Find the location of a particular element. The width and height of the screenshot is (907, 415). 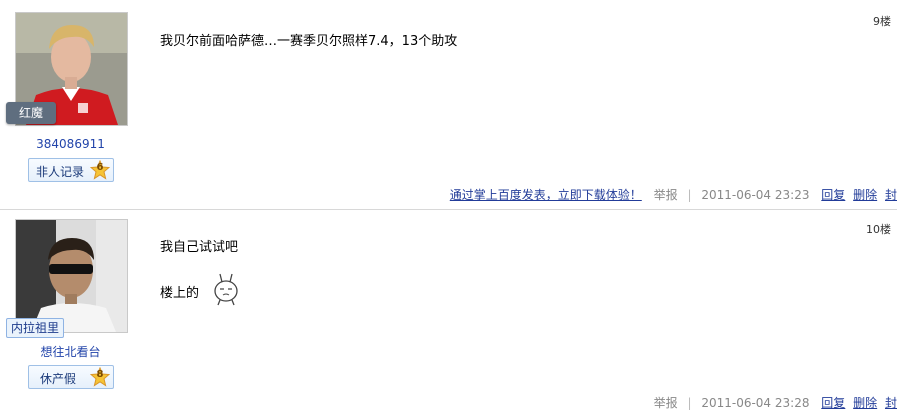

level-number: 6 is located at coordinates (100, 167).